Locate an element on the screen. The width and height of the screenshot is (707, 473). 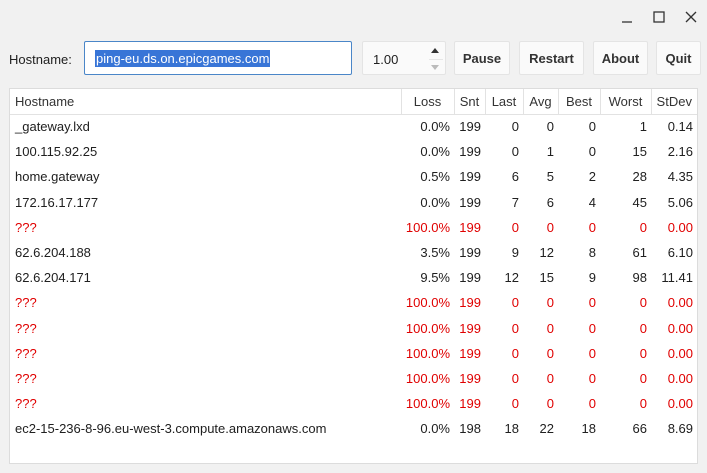
spin-down-icon is located at coordinates (435, 67).